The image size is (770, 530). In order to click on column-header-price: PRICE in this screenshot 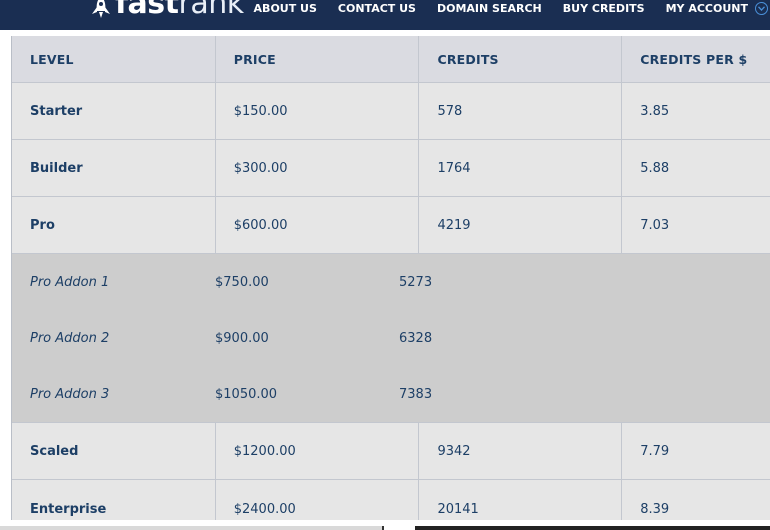, I will do `click(318, 59)`.